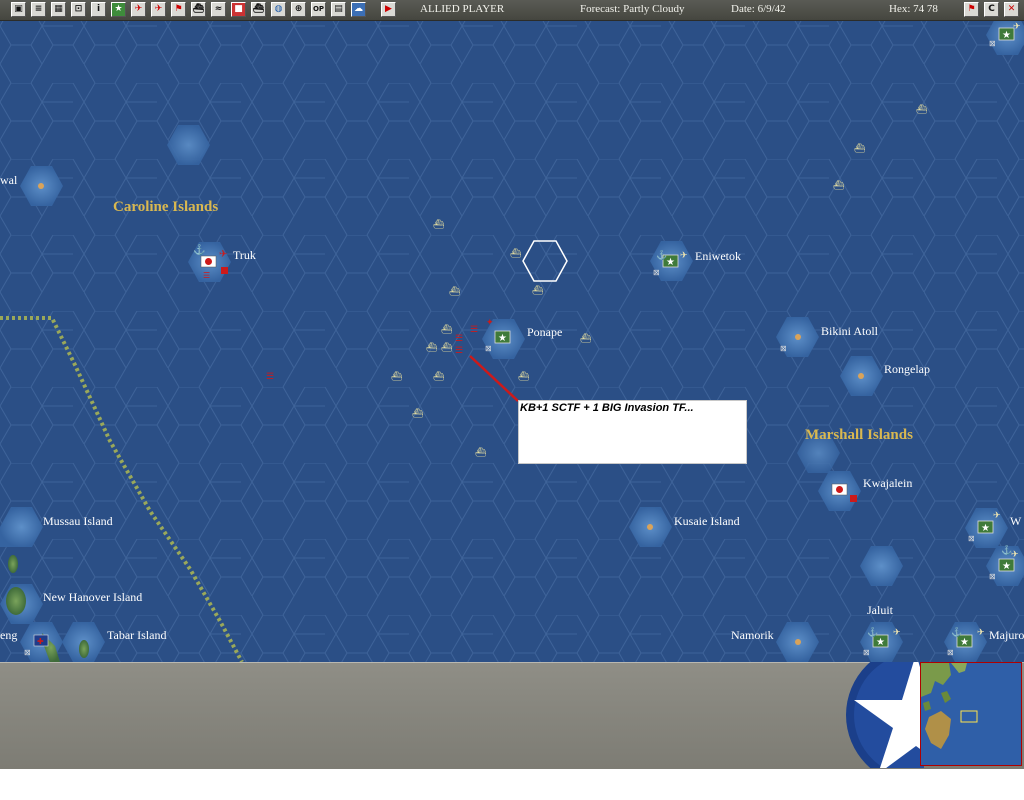 This screenshot has height=800, width=1024. Describe the element at coordinates (1016, 521) in the screenshot. I see `place-label-w: W` at that location.